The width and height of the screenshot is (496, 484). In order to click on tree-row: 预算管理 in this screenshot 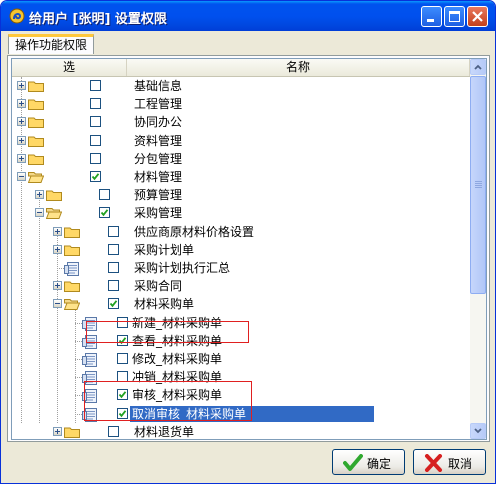, I will do `click(241, 195)`.